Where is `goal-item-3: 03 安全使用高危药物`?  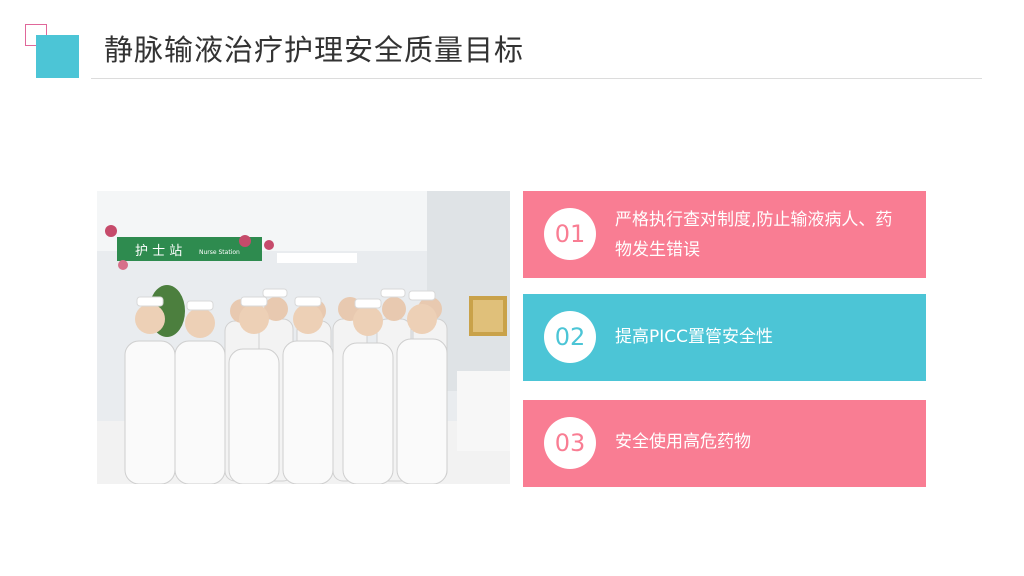
goal-item-3: 03 安全使用高危药物 is located at coordinates (724, 443).